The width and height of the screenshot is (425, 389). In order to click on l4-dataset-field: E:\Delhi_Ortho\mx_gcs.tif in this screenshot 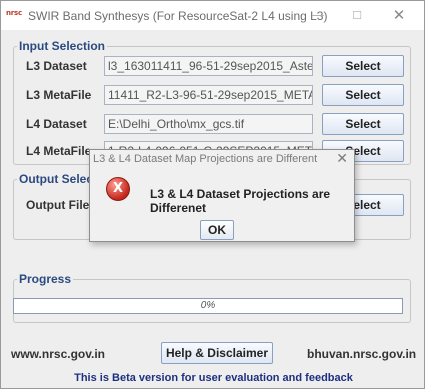, I will do `click(208, 124)`.